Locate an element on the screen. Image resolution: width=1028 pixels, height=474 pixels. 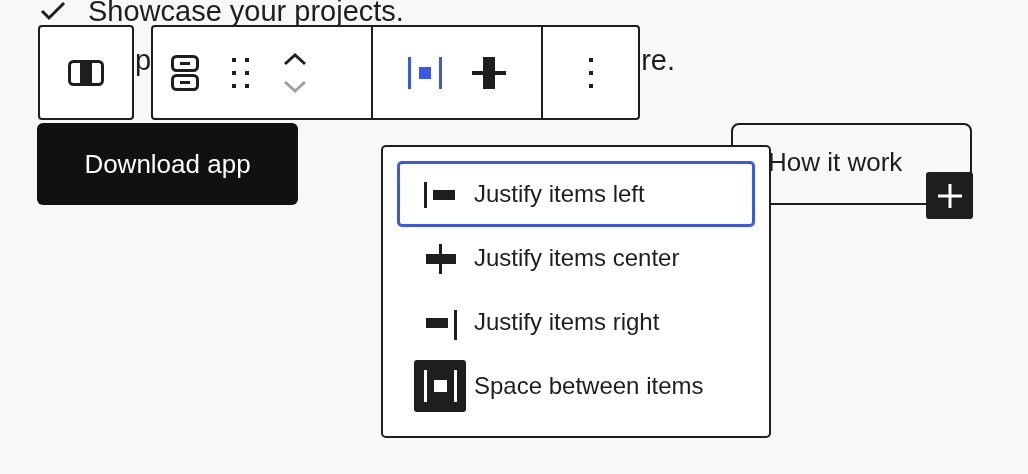
plus-icon is located at coordinates (949, 195).